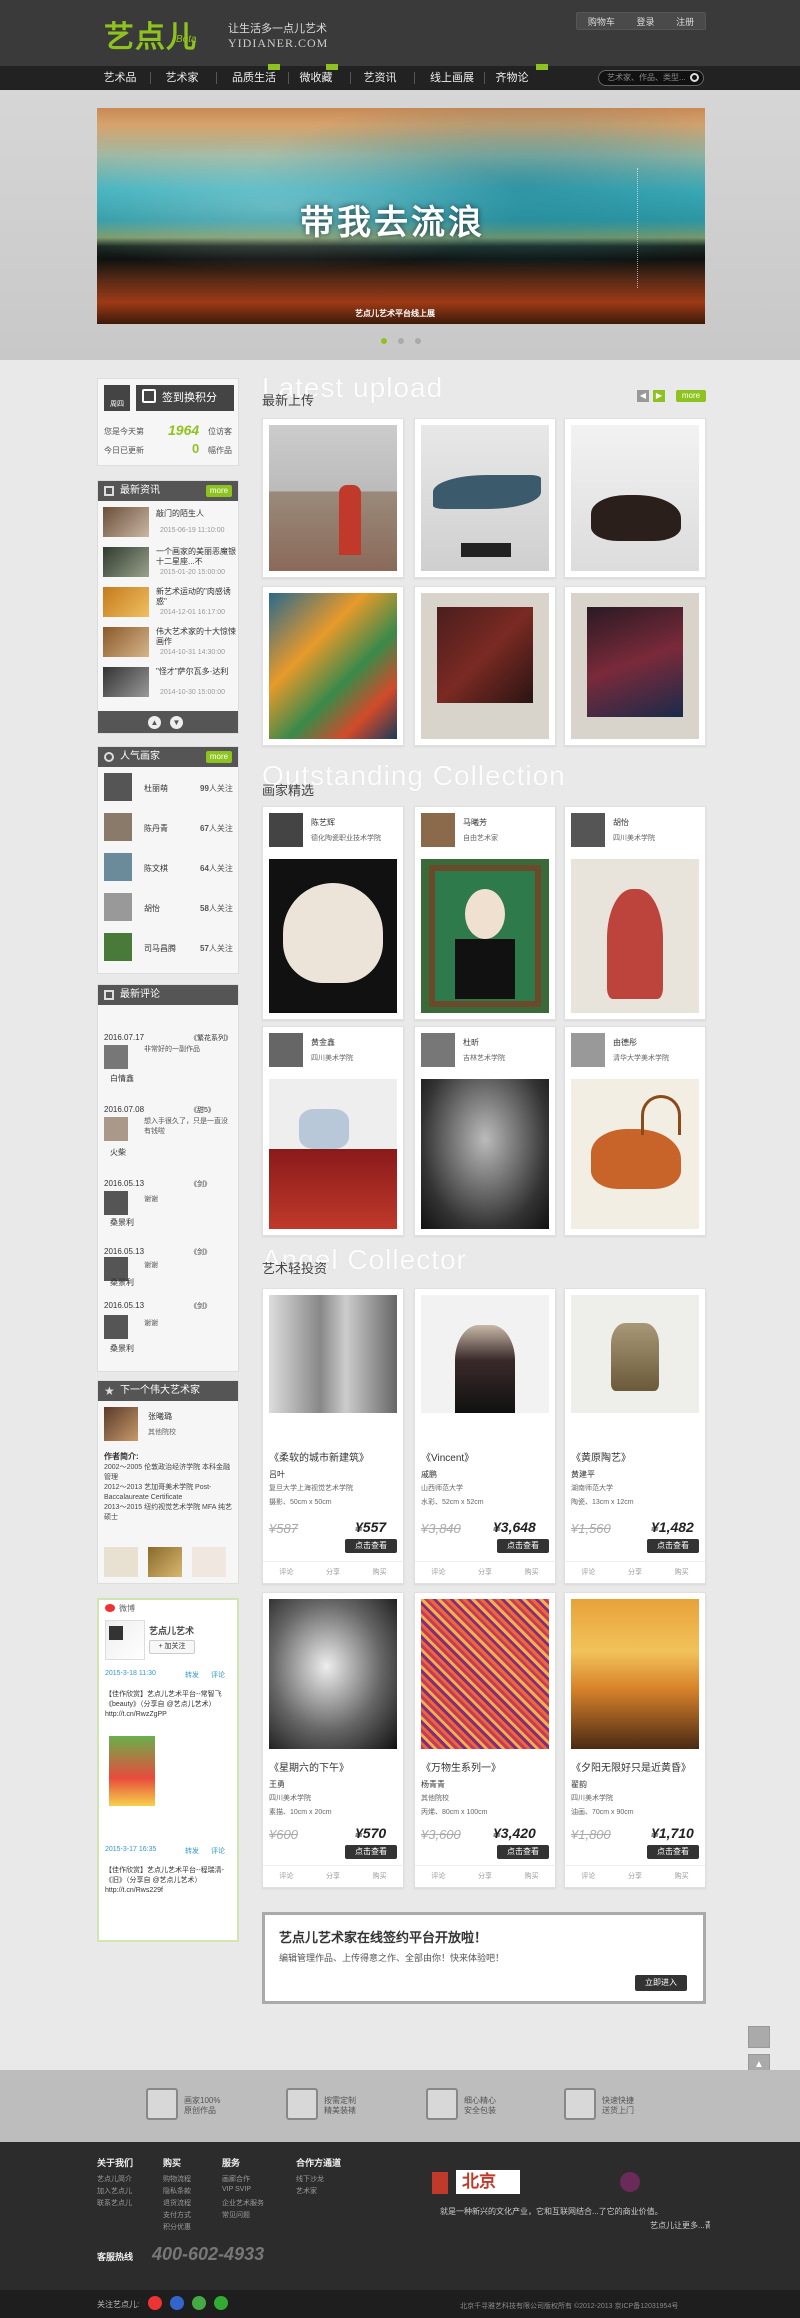 This screenshot has width=800, height=2318. Describe the element at coordinates (643, 396) in the screenshot. I see `chevron-left-icon: ◀` at that location.